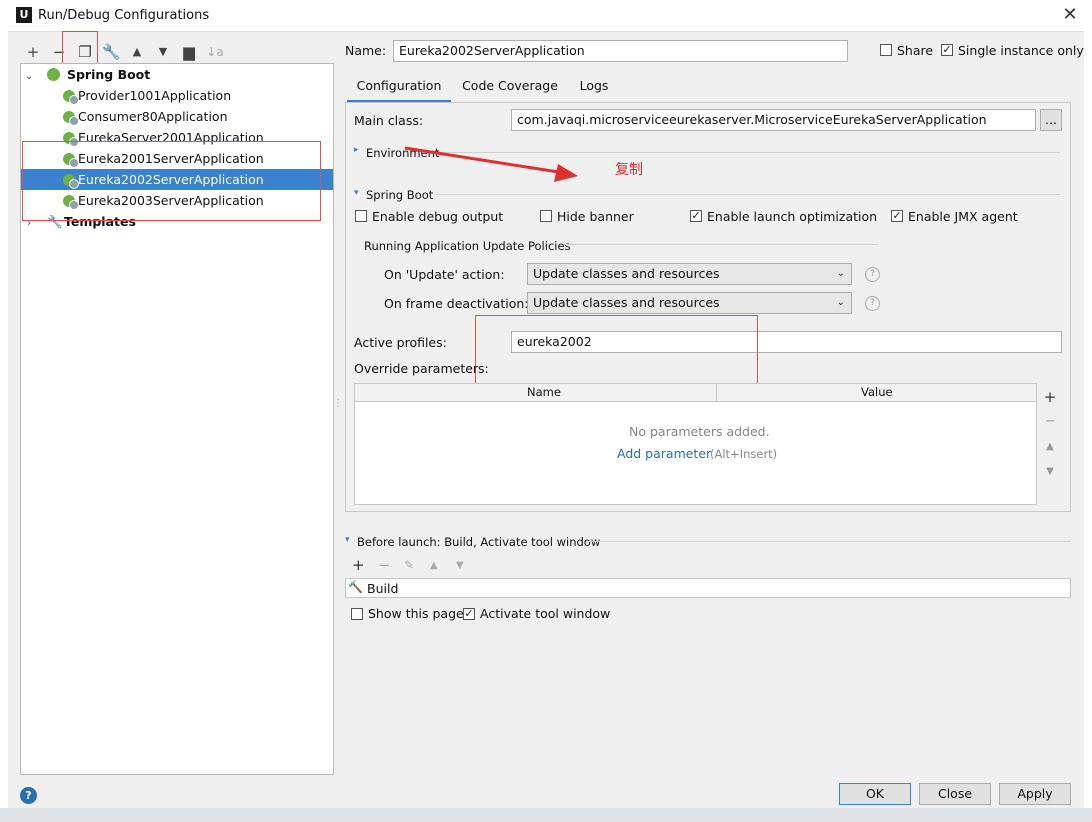  Describe the element at coordinates (1070, 15) in the screenshot. I see `close-window-icon: ✕` at that location.